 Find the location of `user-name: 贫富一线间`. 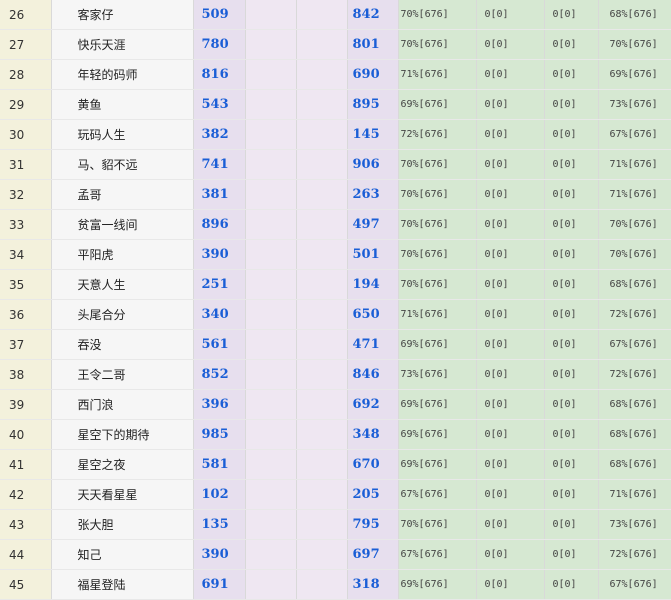

user-name: 贫富一线间 is located at coordinates (122, 224).